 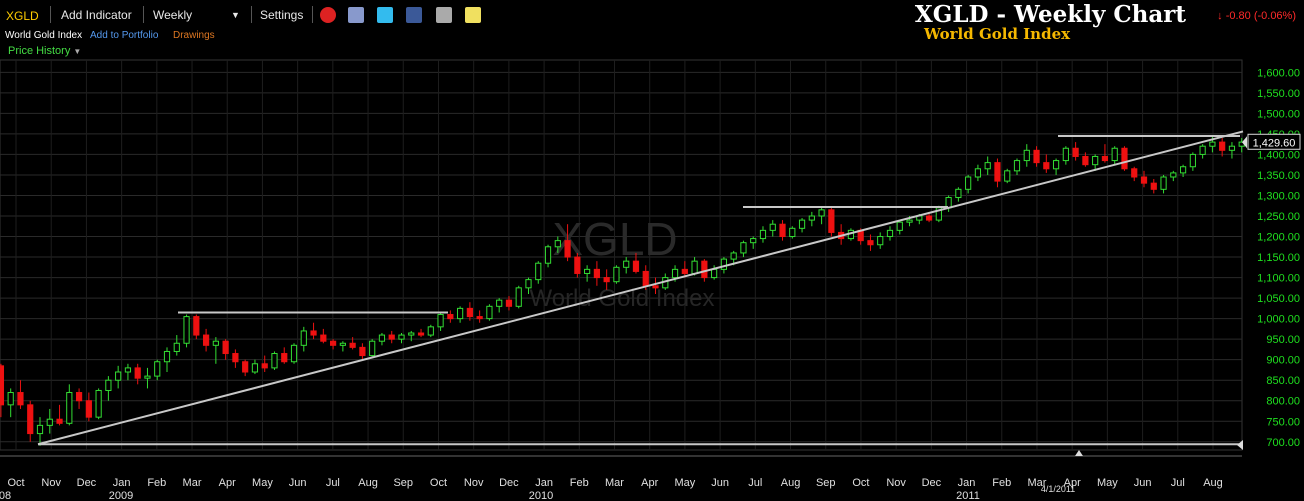 I want to click on x-tick-label: Feb, so click(x=1001, y=483).